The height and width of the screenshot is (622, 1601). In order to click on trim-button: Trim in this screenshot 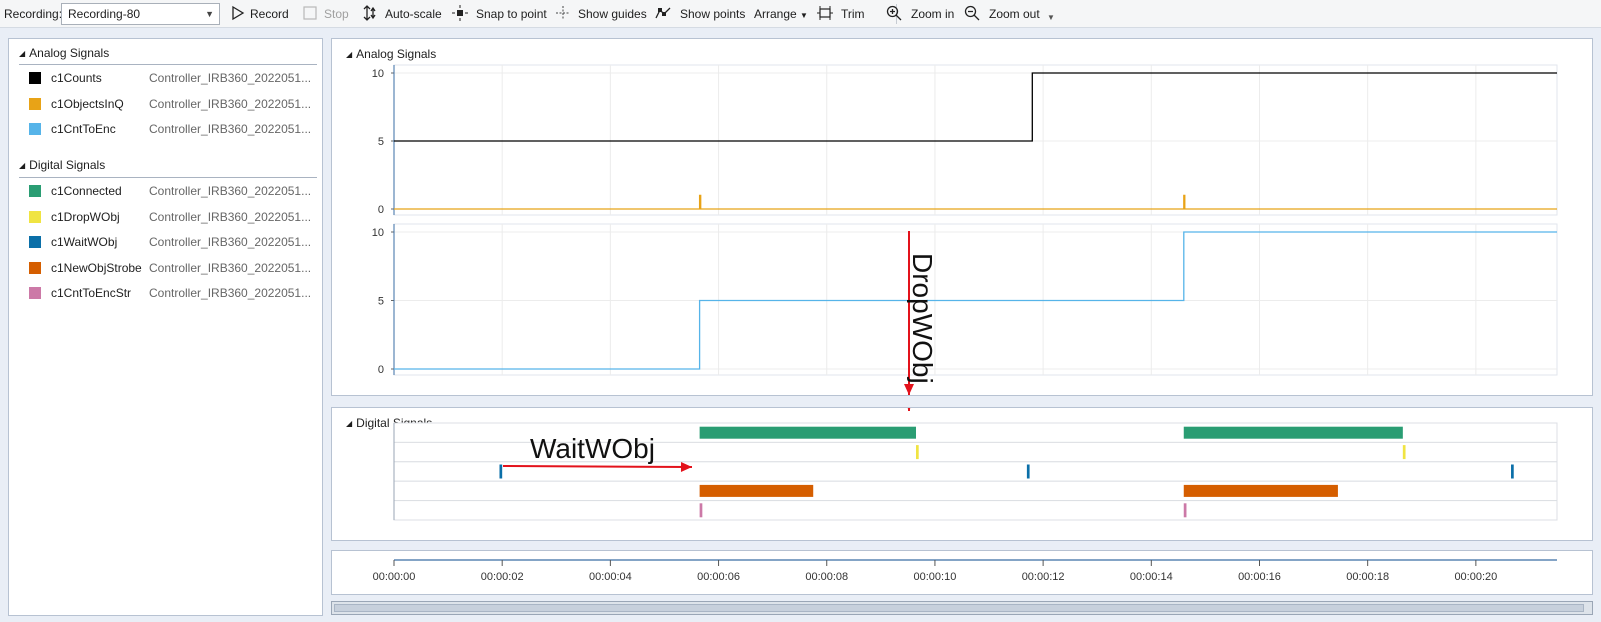, I will do `click(853, 14)`.